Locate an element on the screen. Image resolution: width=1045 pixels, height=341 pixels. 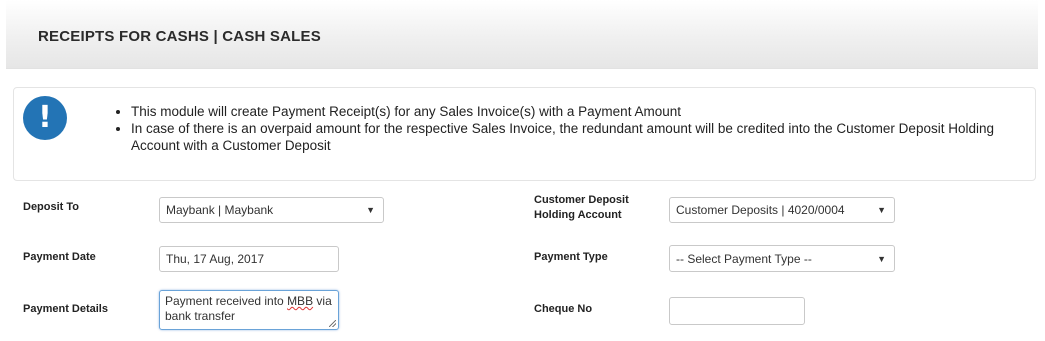
customer-deposit-select: Customer Deposits | 4020/0004 ▼ is located at coordinates (782, 210).